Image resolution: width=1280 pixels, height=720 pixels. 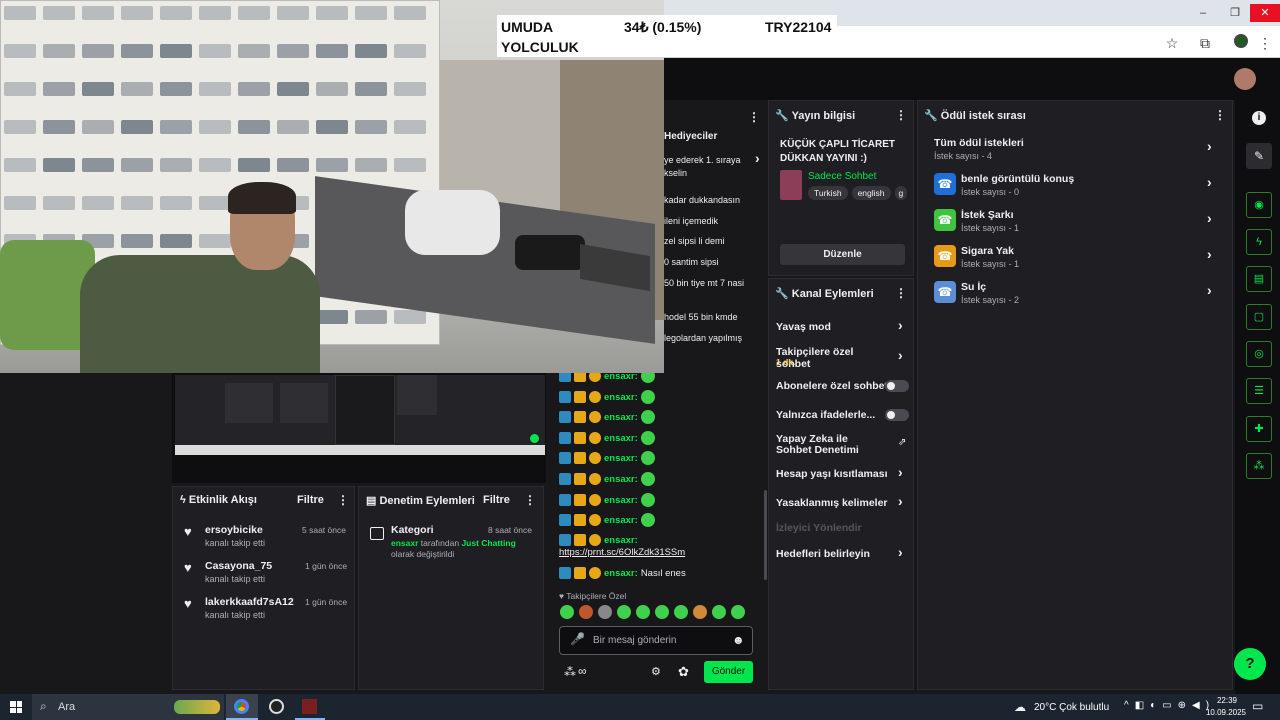 What do you see at coordinates (901, 115) in the screenshot?
I see `stream-info-menu-icon: ⋮` at bounding box center [901, 115].